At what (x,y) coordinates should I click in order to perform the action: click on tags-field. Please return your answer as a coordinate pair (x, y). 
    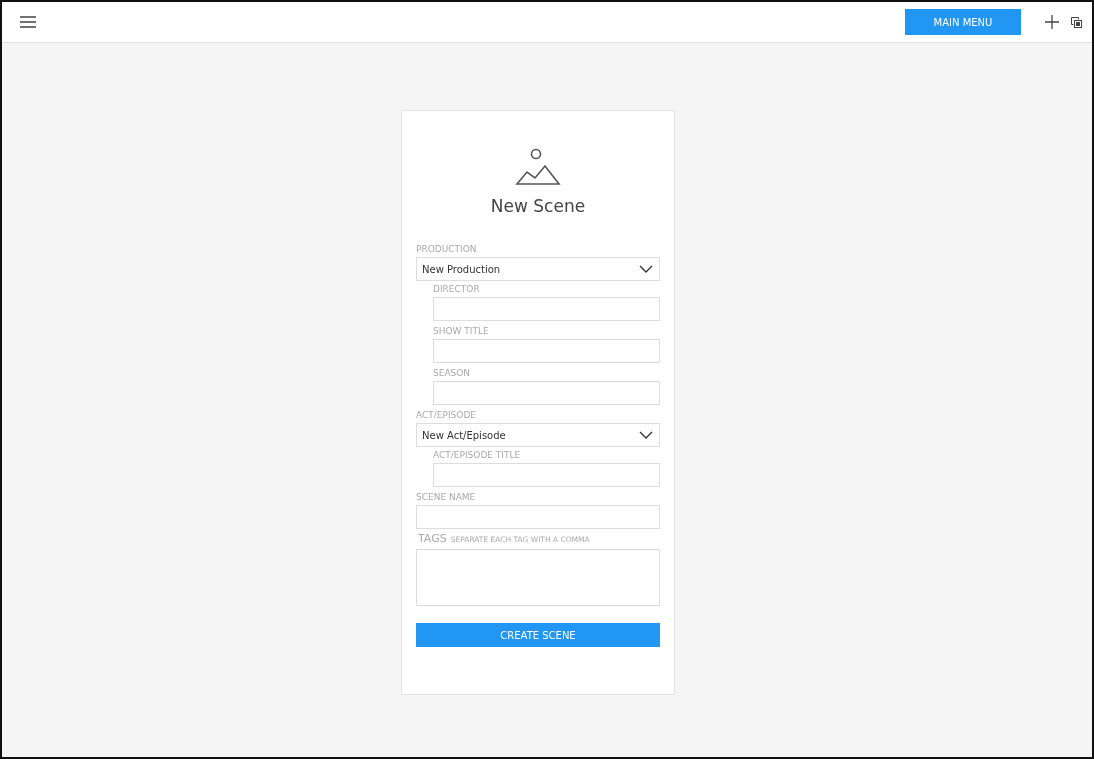
    Looking at the image, I should click on (538, 577).